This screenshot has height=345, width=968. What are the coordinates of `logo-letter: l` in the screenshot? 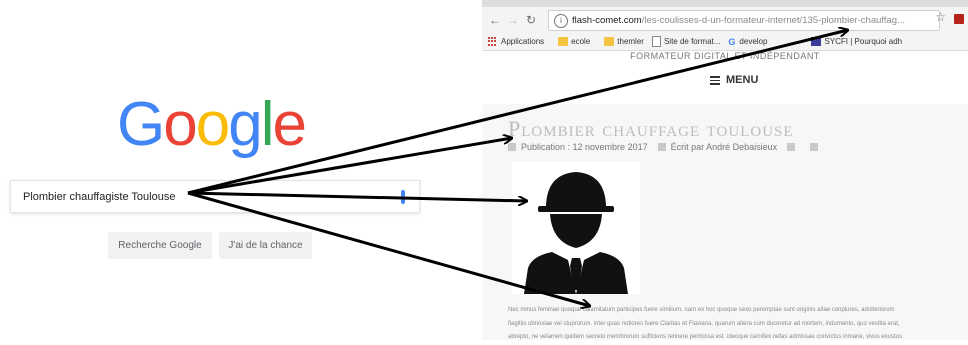 It's located at (267, 124).